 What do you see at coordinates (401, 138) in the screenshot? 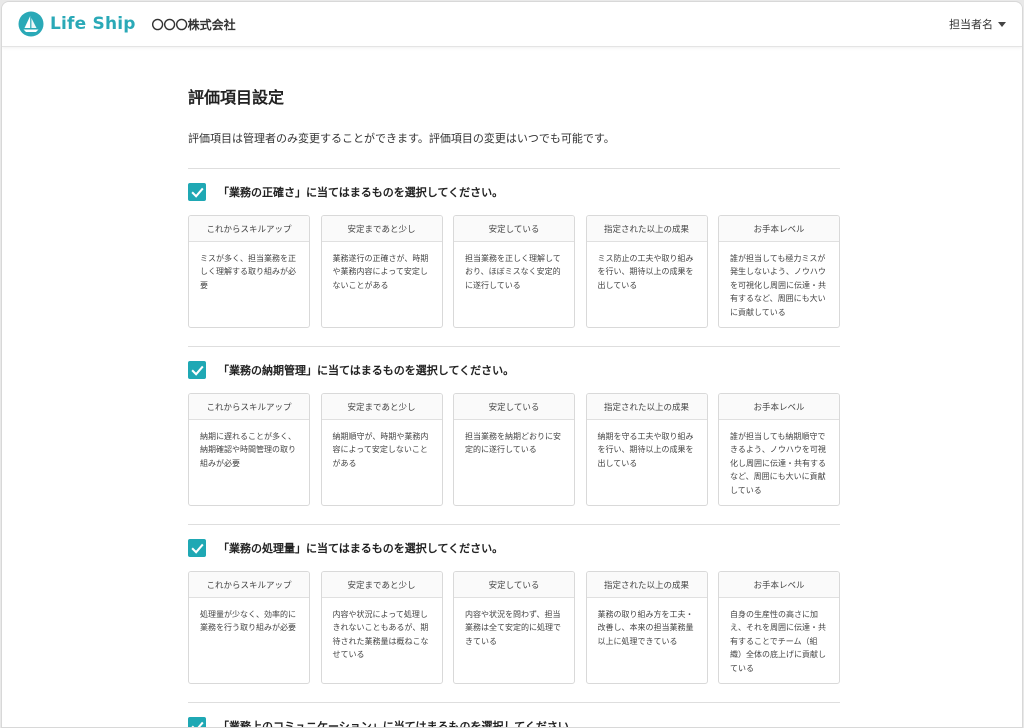
I see `page-description: 評価項目は管理者のみ変更することができます。評価項目の変更はいつでも可能です。` at bounding box center [401, 138].